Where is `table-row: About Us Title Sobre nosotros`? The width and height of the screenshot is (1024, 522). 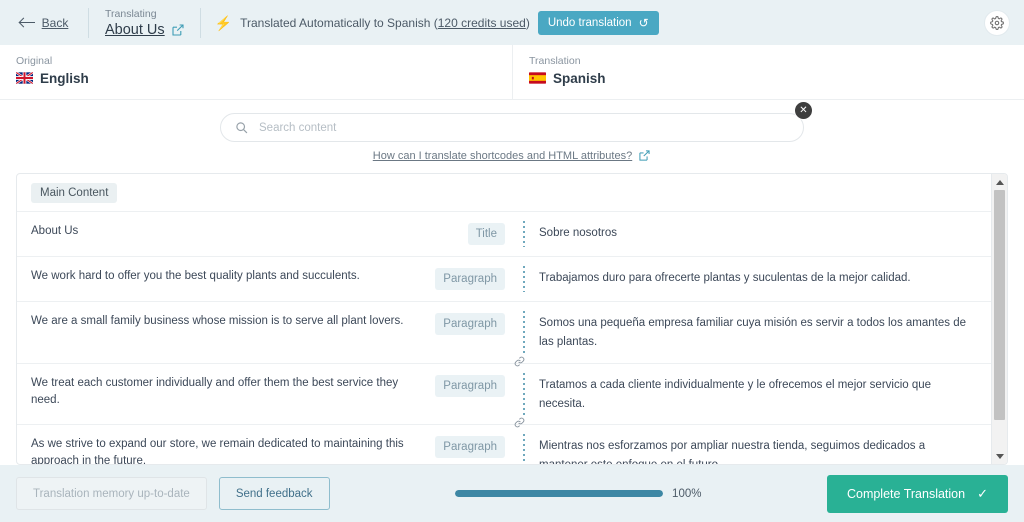
table-row: About Us Title Sobre nosotros is located at coordinates (504, 234).